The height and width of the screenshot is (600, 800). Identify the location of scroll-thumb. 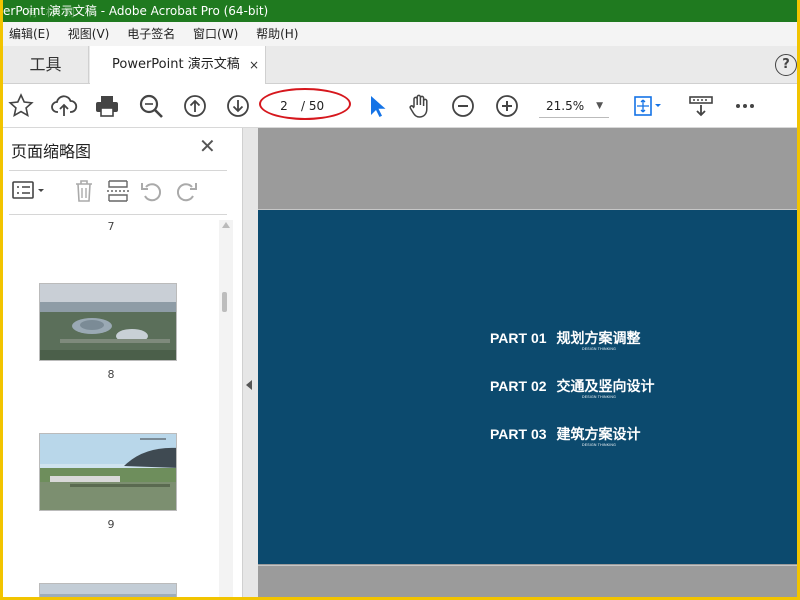
(224, 302).